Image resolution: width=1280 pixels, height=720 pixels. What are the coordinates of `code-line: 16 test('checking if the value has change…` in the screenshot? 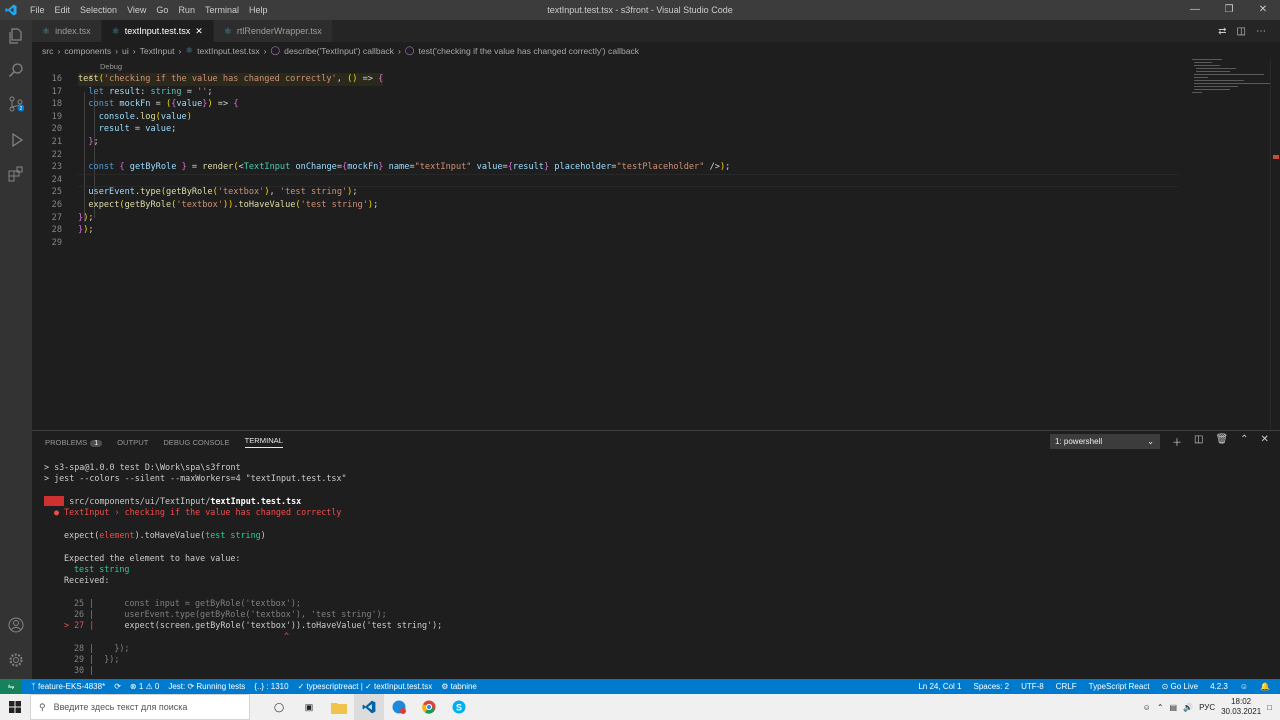 It's located at (632, 79).